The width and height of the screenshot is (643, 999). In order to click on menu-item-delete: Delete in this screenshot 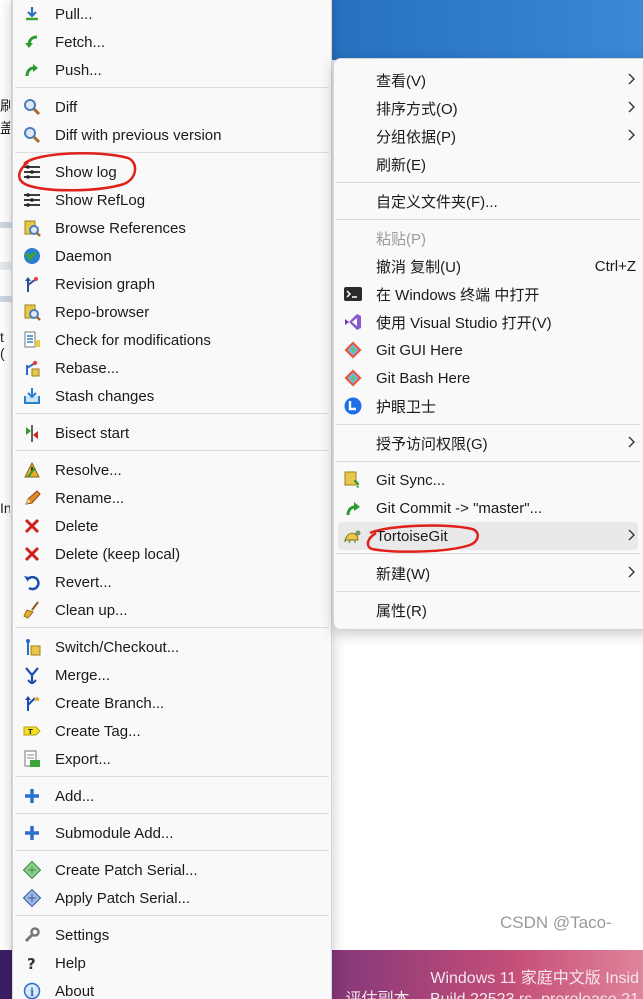, I will do `click(172, 526)`.